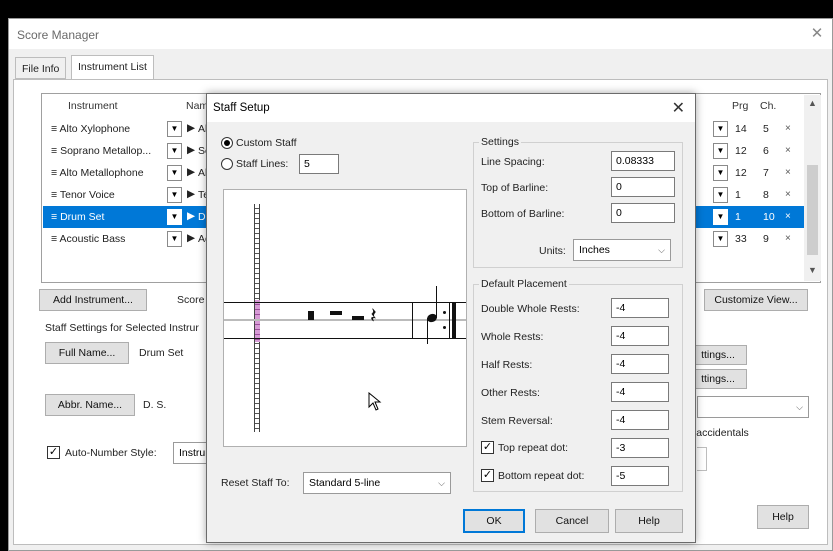 The height and width of the screenshot is (551, 833). Describe the element at coordinates (640, 392) in the screenshot. I see `other-rests-field: -4` at that location.